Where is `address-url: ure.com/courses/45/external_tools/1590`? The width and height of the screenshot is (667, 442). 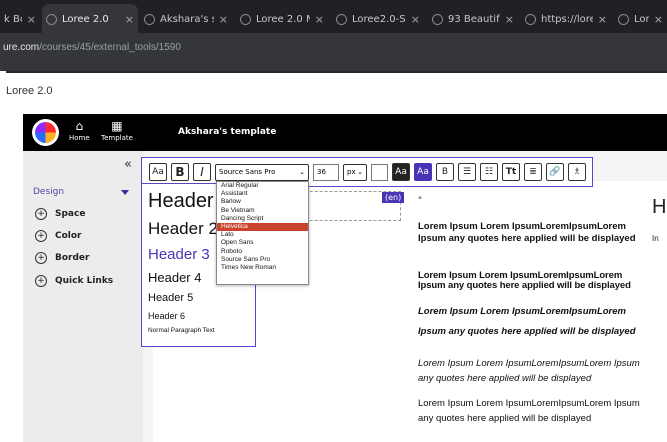 address-url: ure.com/courses/45/external_tools/1590 is located at coordinates (92, 47).